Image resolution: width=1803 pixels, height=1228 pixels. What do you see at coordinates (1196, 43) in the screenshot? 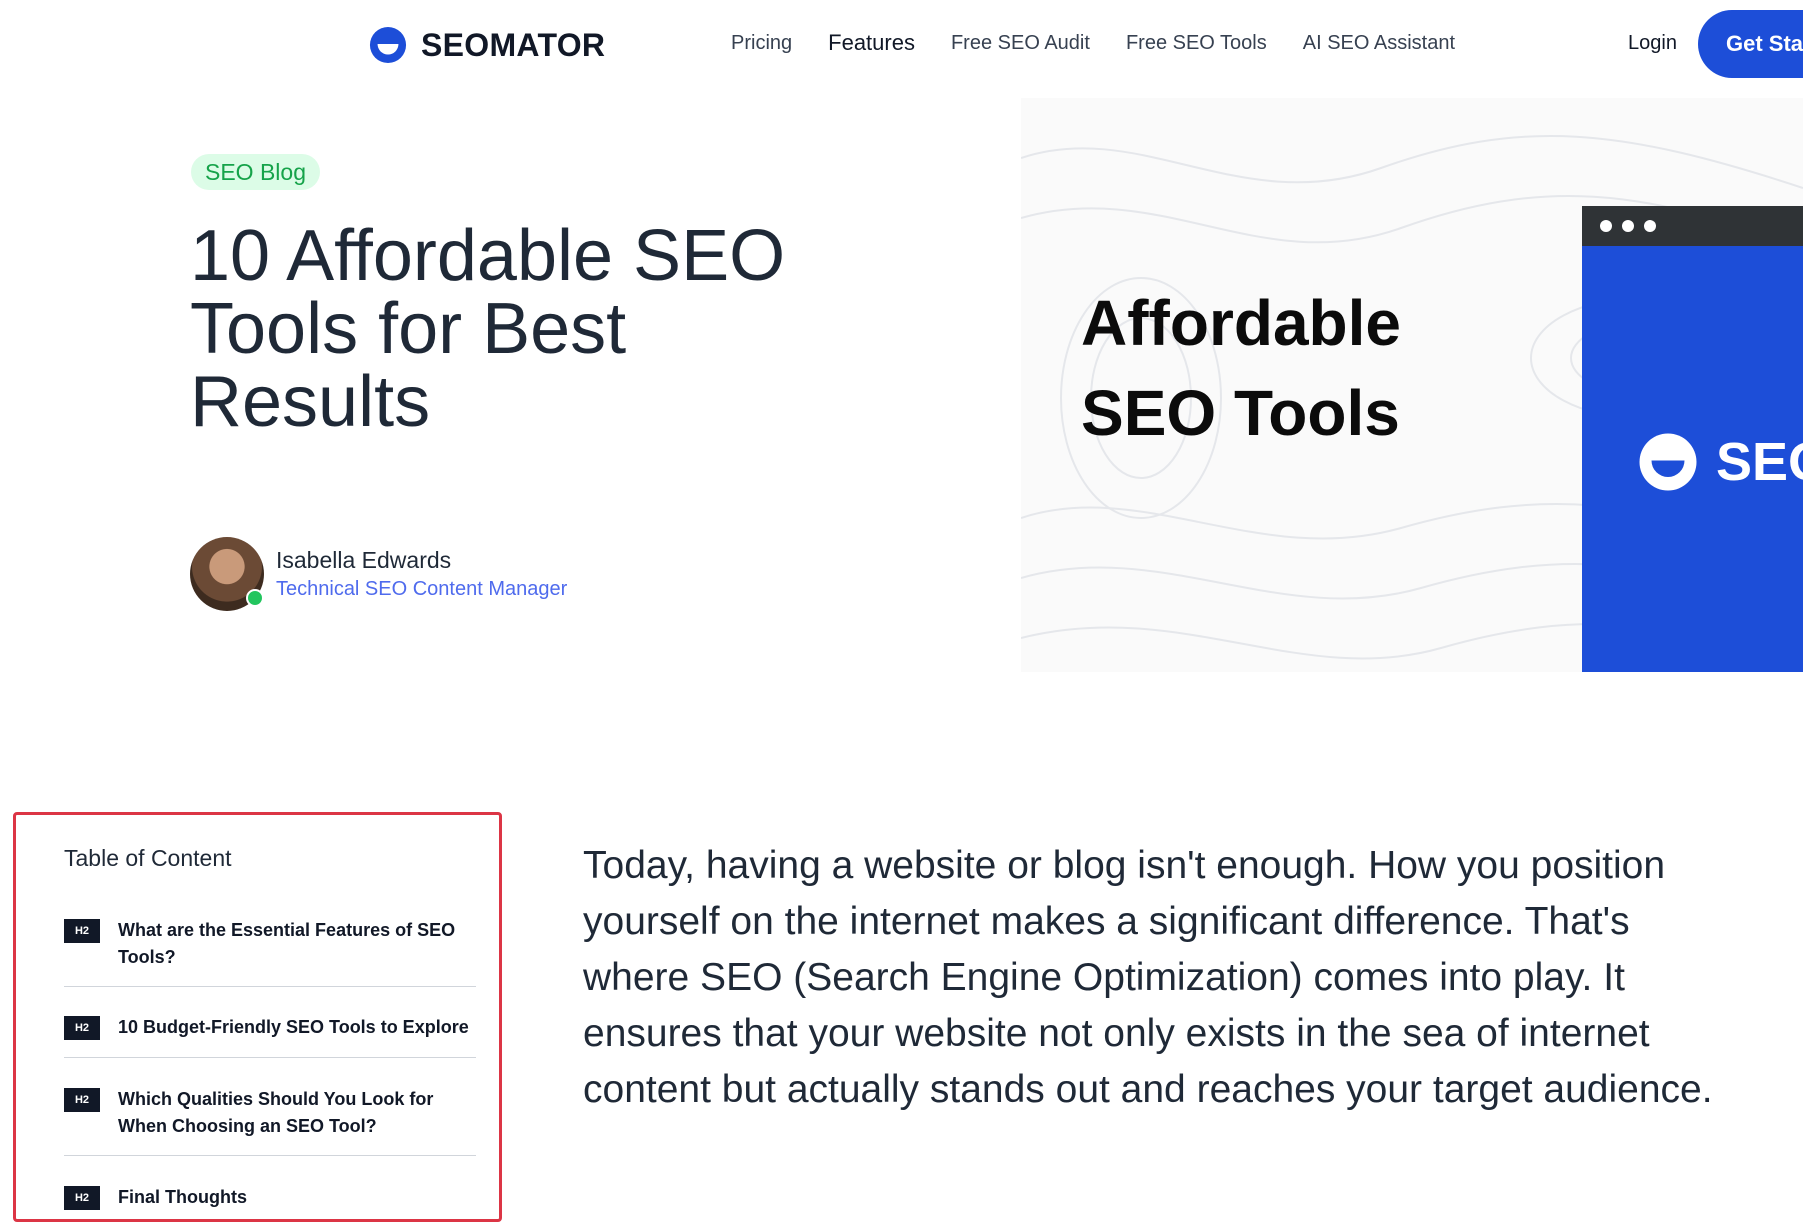
I see `nav-free-seo-tools: Free SEO Tools` at bounding box center [1196, 43].